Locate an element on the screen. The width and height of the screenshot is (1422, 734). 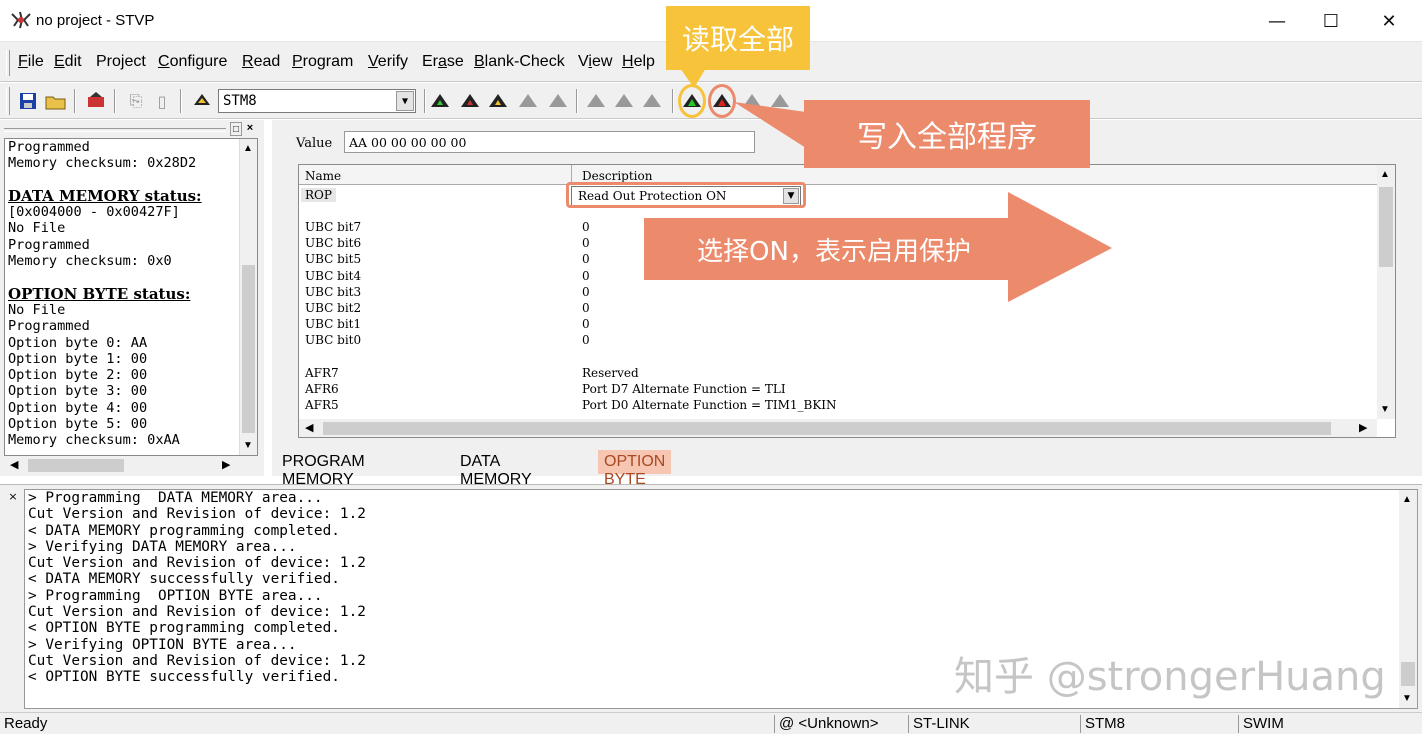
status-section-heading: OPTION BYTE status: is located at coordinates (99, 293).